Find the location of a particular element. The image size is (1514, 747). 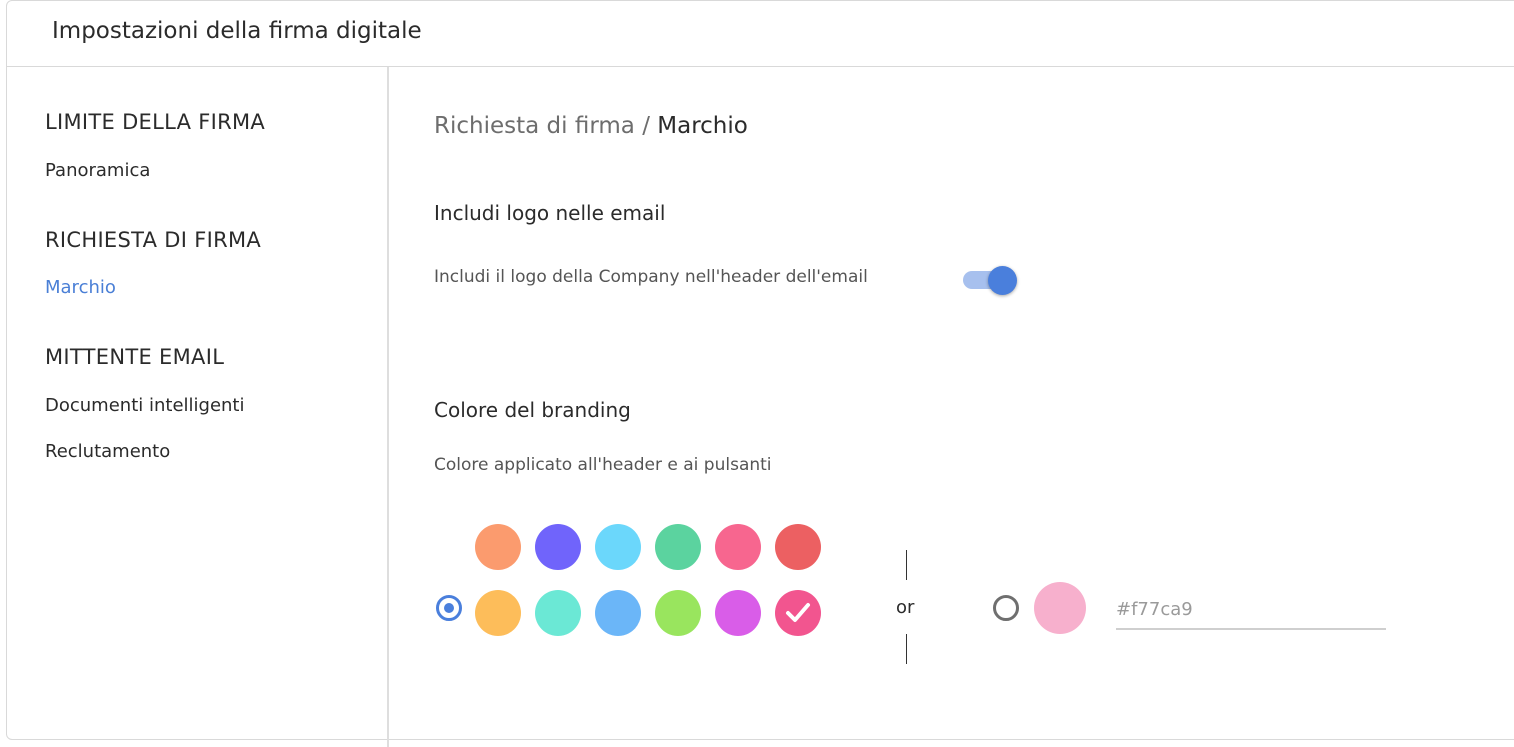

breadcrumb: Richiesta di firma / Marchio is located at coordinates (591, 126).